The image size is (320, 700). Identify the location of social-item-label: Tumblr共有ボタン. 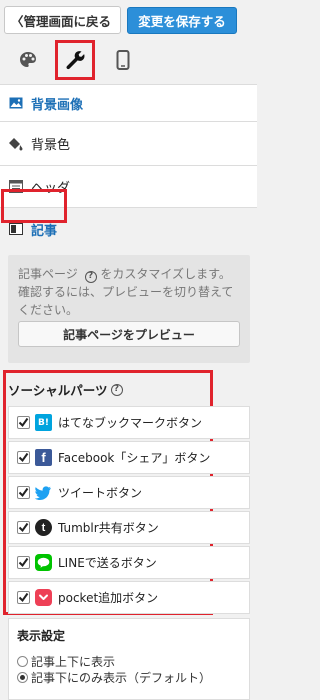
(108, 528).